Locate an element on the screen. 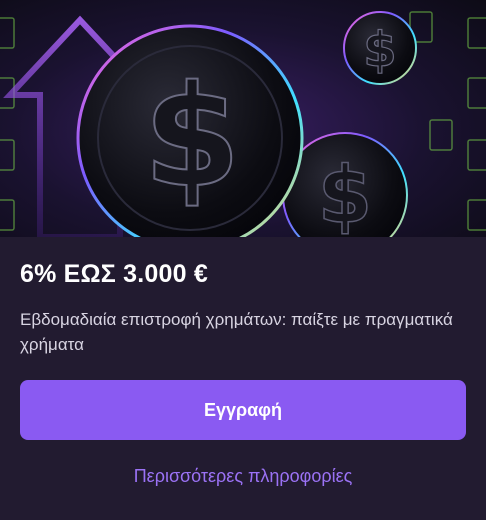 This screenshot has width=486, height=520. promo-title: 6% ΕΩΣ 3.000 € is located at coordinates (114, 274).